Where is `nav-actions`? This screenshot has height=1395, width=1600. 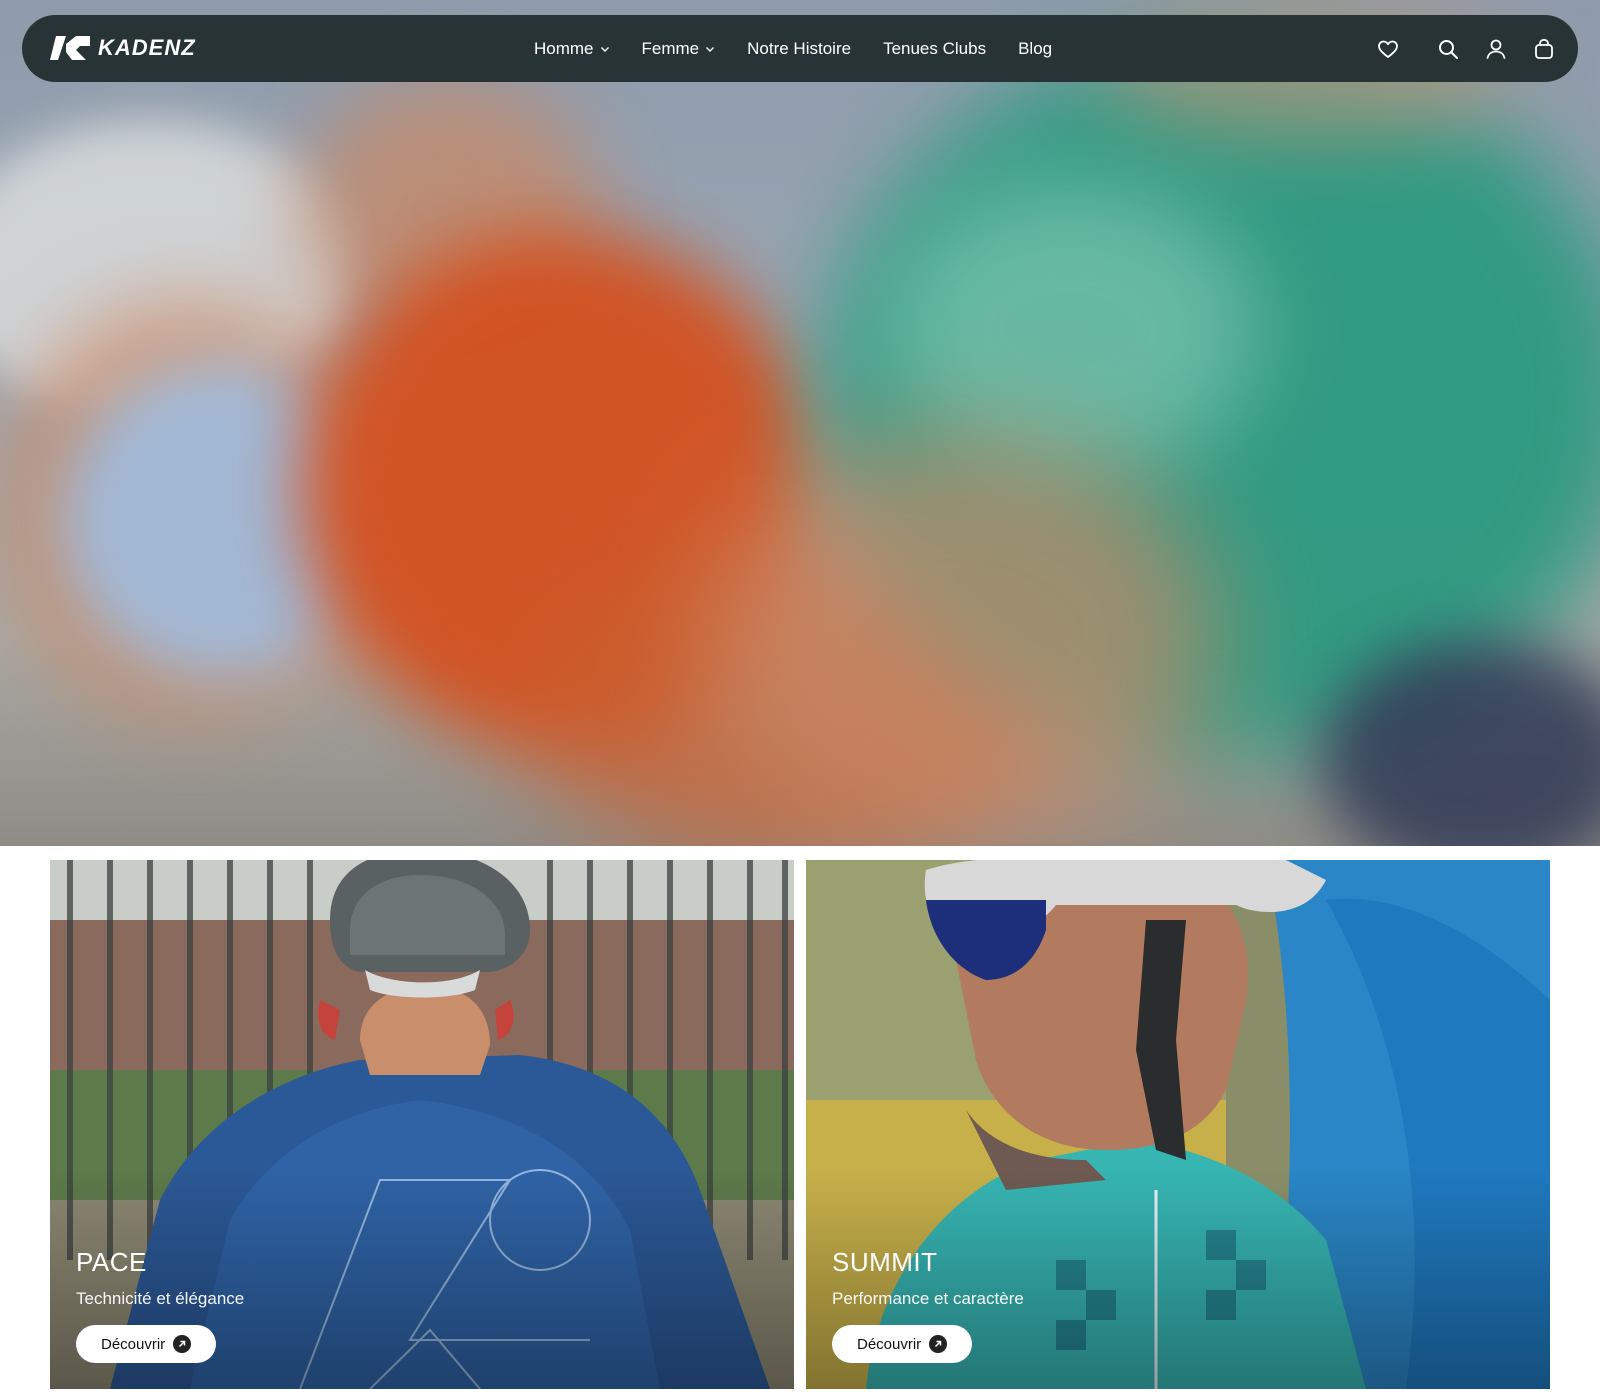
nav-actions is located at coordinates (1466, 48).